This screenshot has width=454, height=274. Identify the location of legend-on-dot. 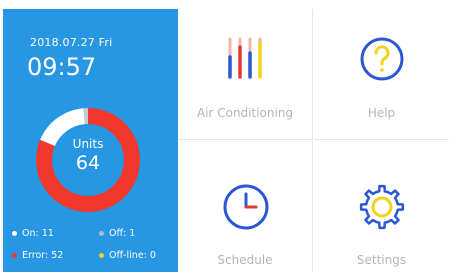
(14, 233).